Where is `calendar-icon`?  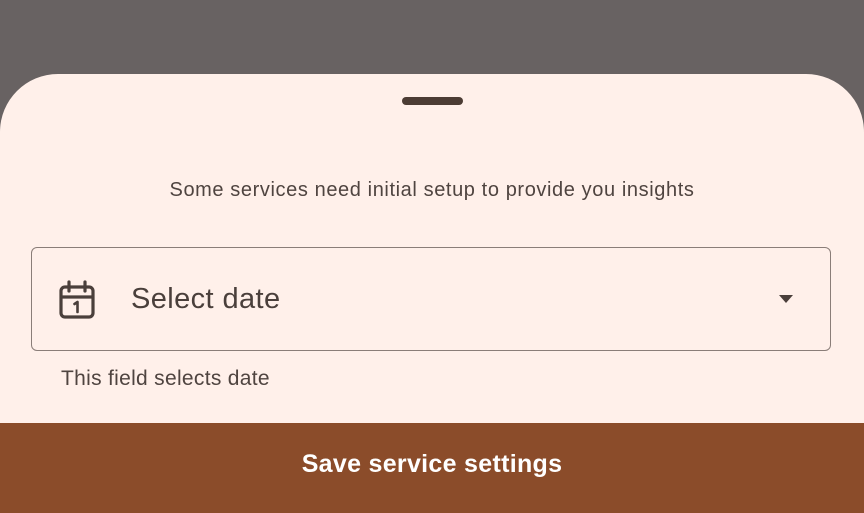 calendar-icon is located at coordinates (77, 299).